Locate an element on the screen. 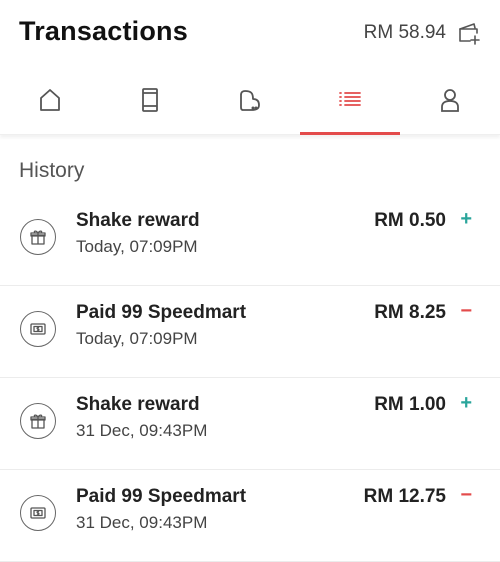 The width and height of the screenshot is (500, 562). tab-mobile is located at coordinates (150, 100).